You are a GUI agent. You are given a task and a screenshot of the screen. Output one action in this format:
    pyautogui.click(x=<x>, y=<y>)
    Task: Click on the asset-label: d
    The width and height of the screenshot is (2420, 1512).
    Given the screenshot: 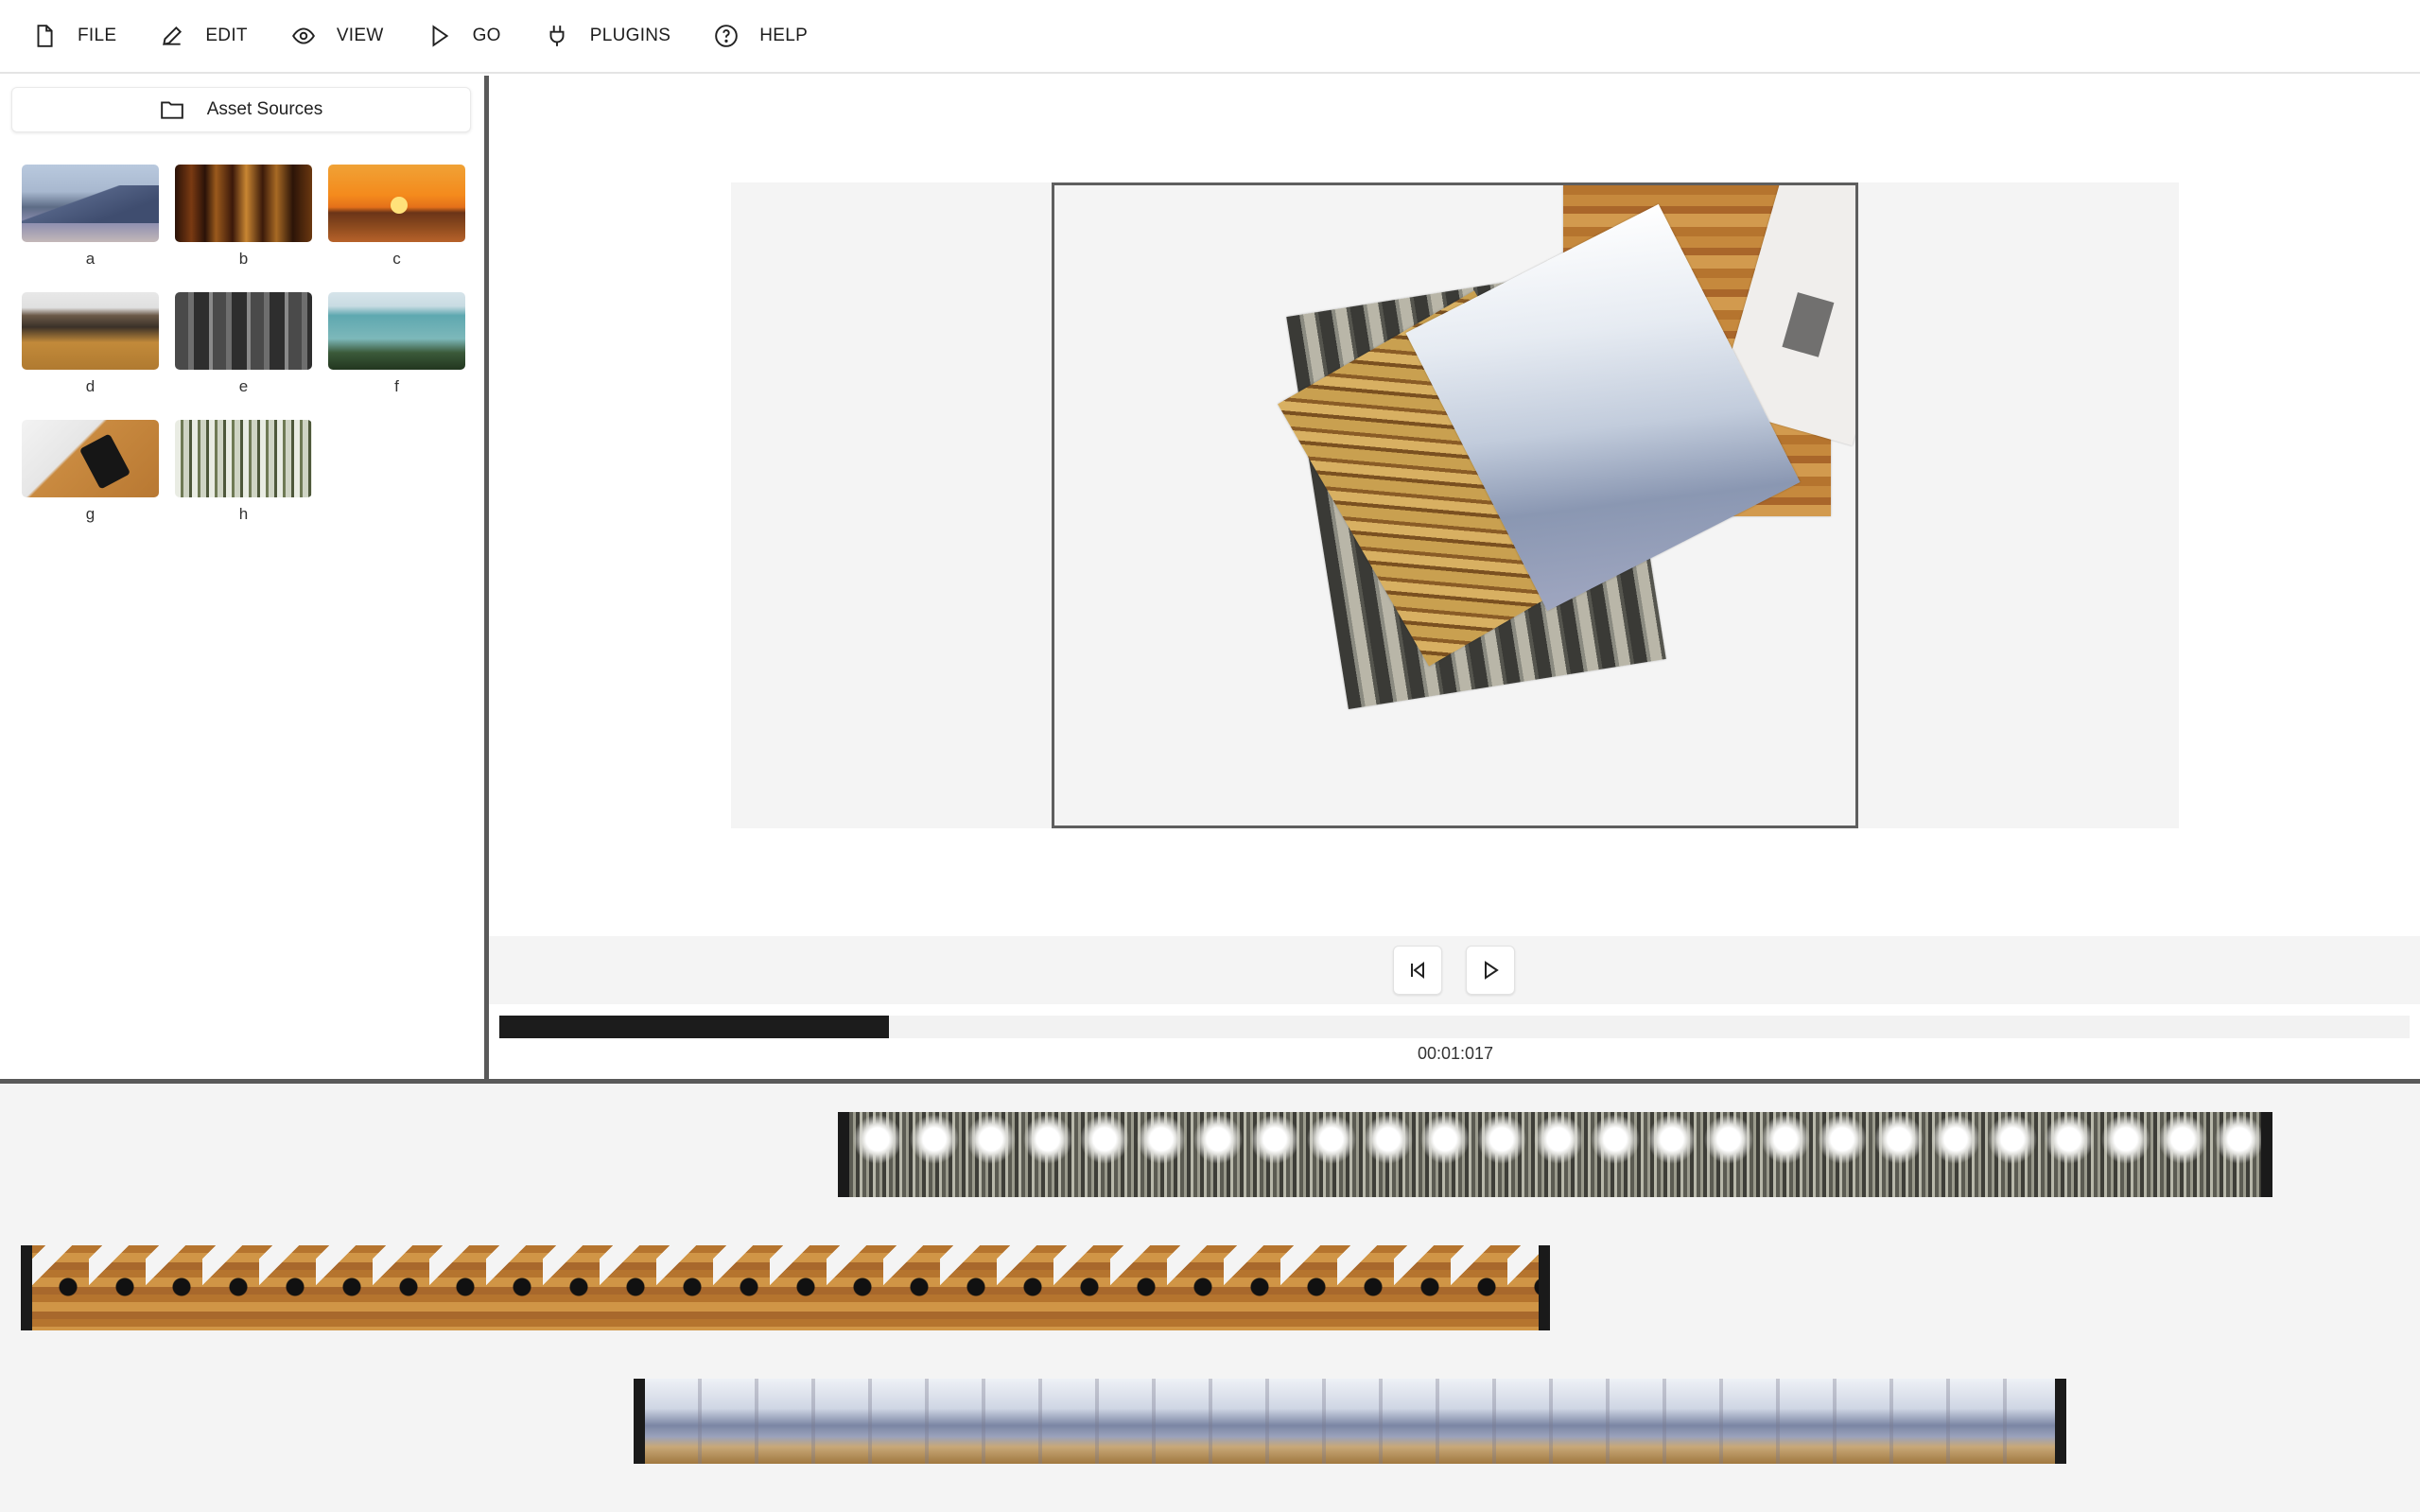 What is the action you would take?
    pyautogui.click(x=91, y=386)
    